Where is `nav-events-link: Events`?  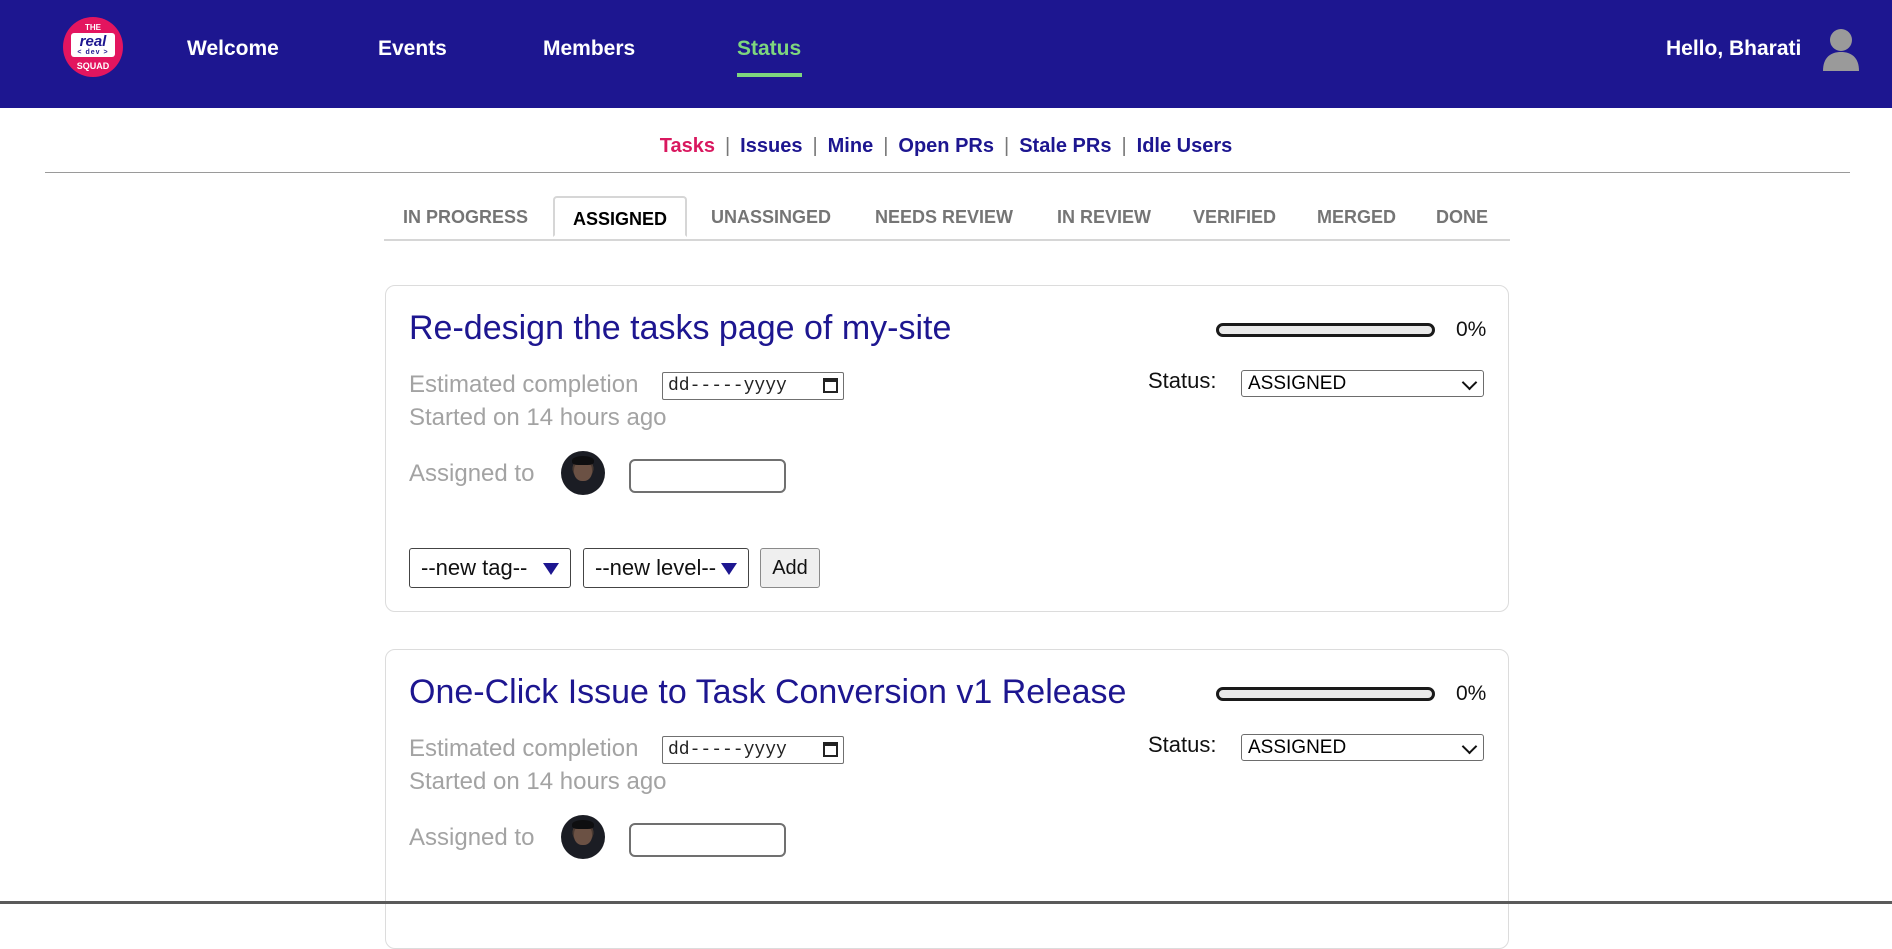
nav-events-link: Events is located at coordinates (412, 49).